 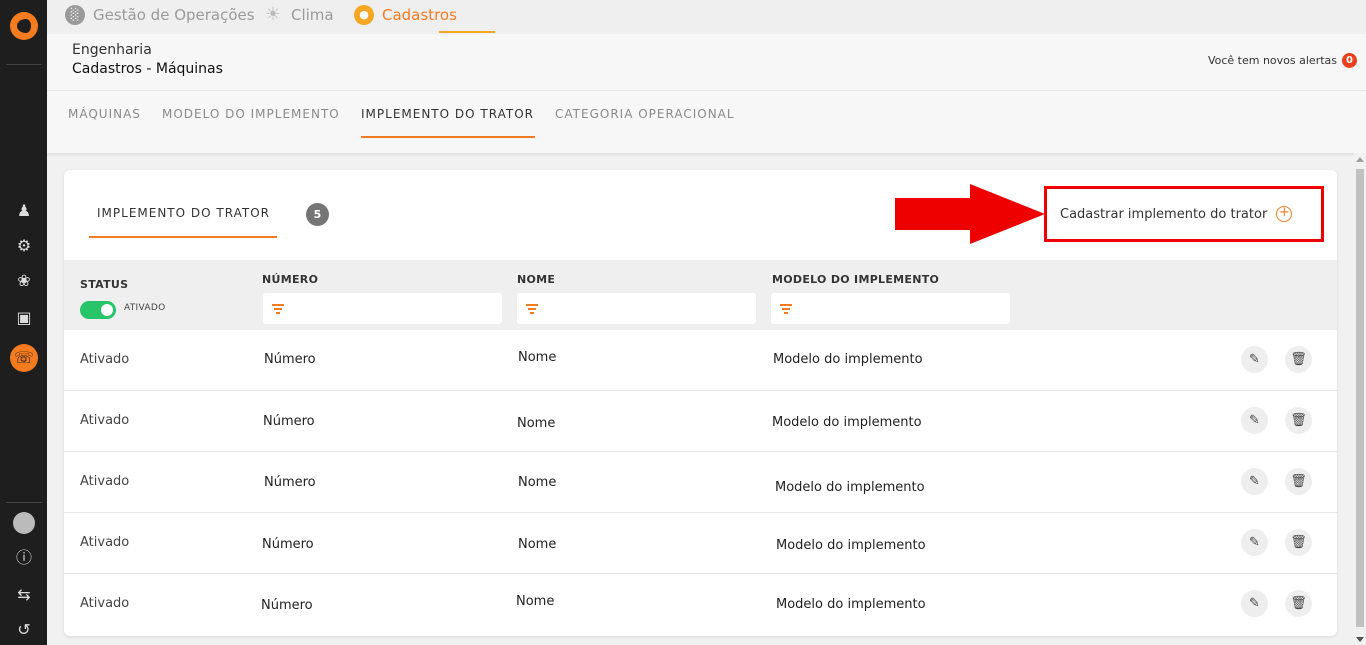 What do you see at coordinates (24, 211) in the screenshot?
I see `user-settings-icon: ♟` at bounding box center [24, 211].